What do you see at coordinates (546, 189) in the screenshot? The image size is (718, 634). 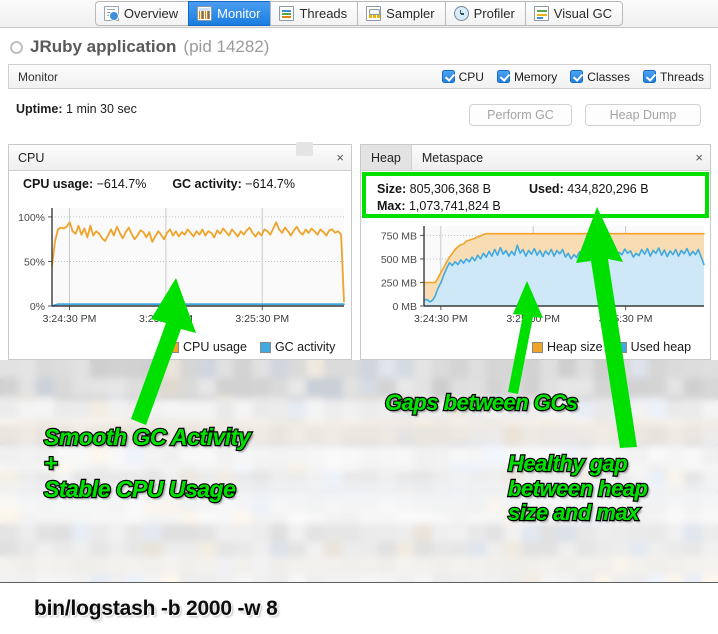 I see `heap-used-label: Used:` at bounding box center [546, 189].